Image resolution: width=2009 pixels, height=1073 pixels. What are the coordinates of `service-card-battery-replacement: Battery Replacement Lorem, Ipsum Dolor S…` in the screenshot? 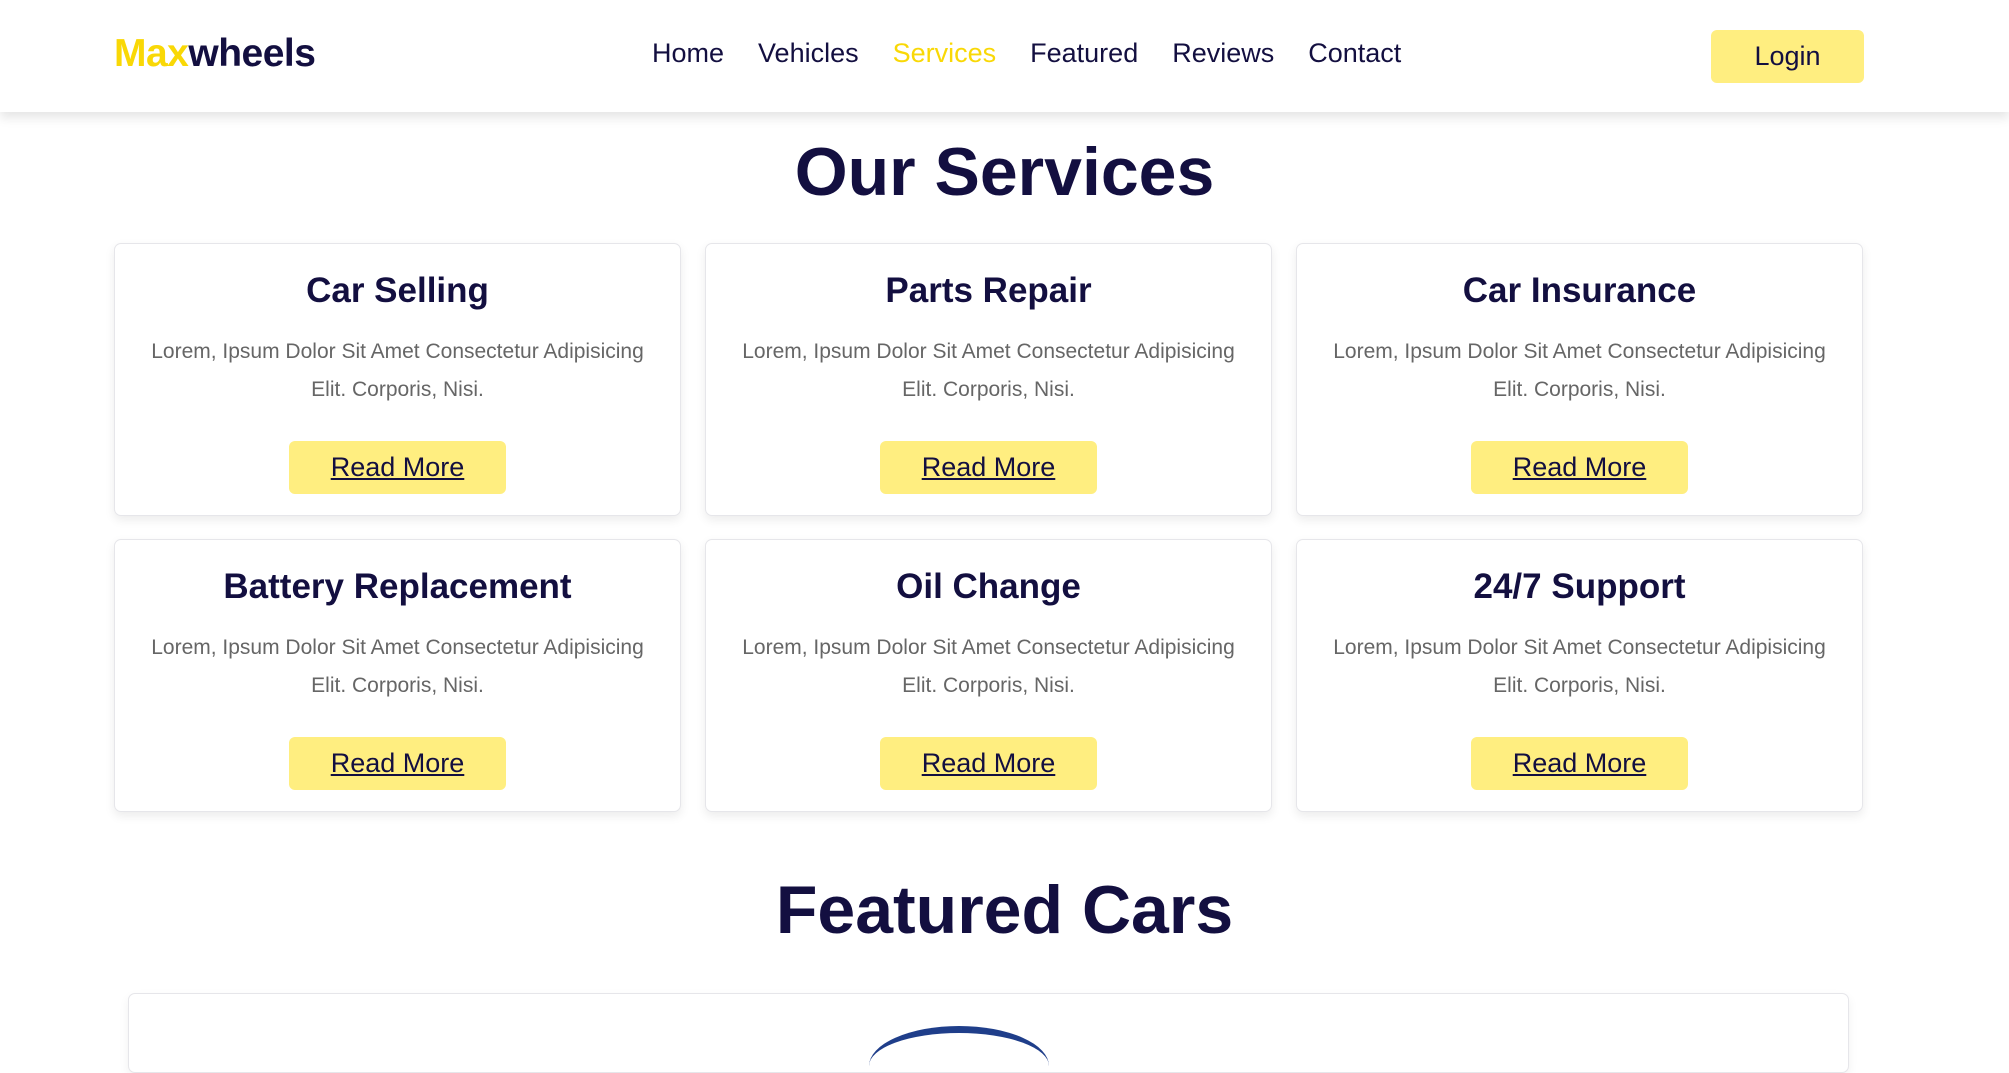 It's located at (397, 675).